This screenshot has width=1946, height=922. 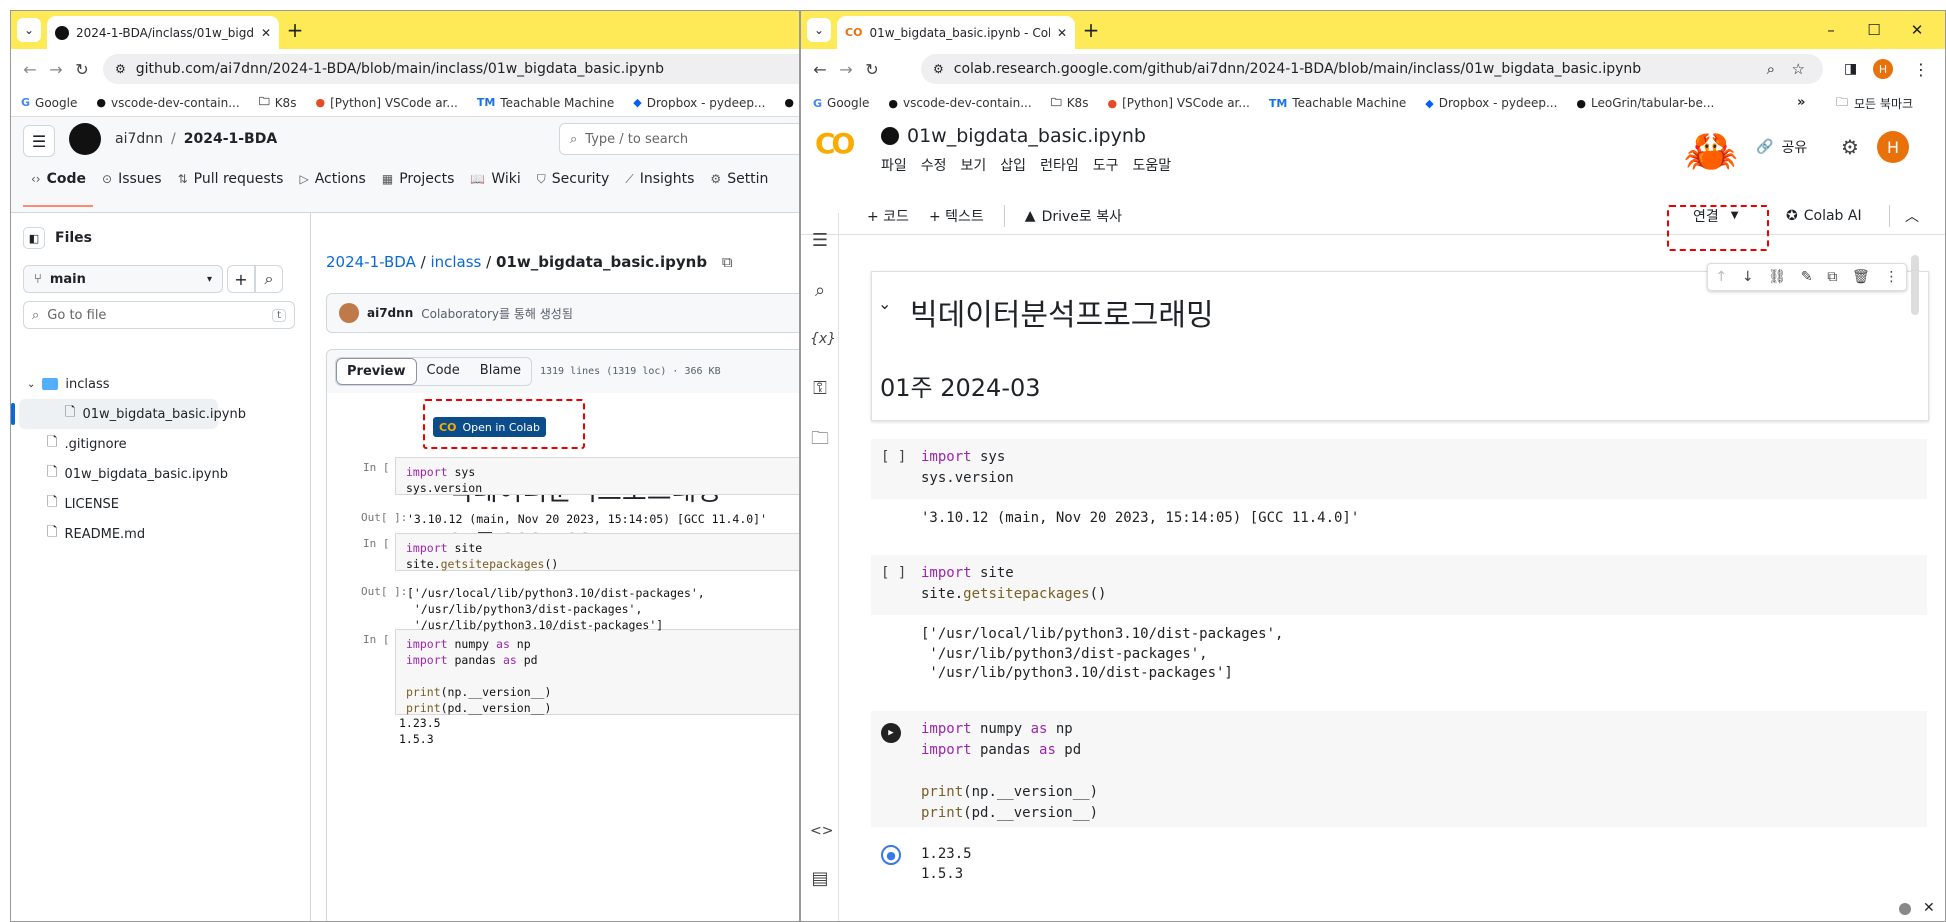 I want to click on delete-icon: 🗑, so click(x=1861, y=277).